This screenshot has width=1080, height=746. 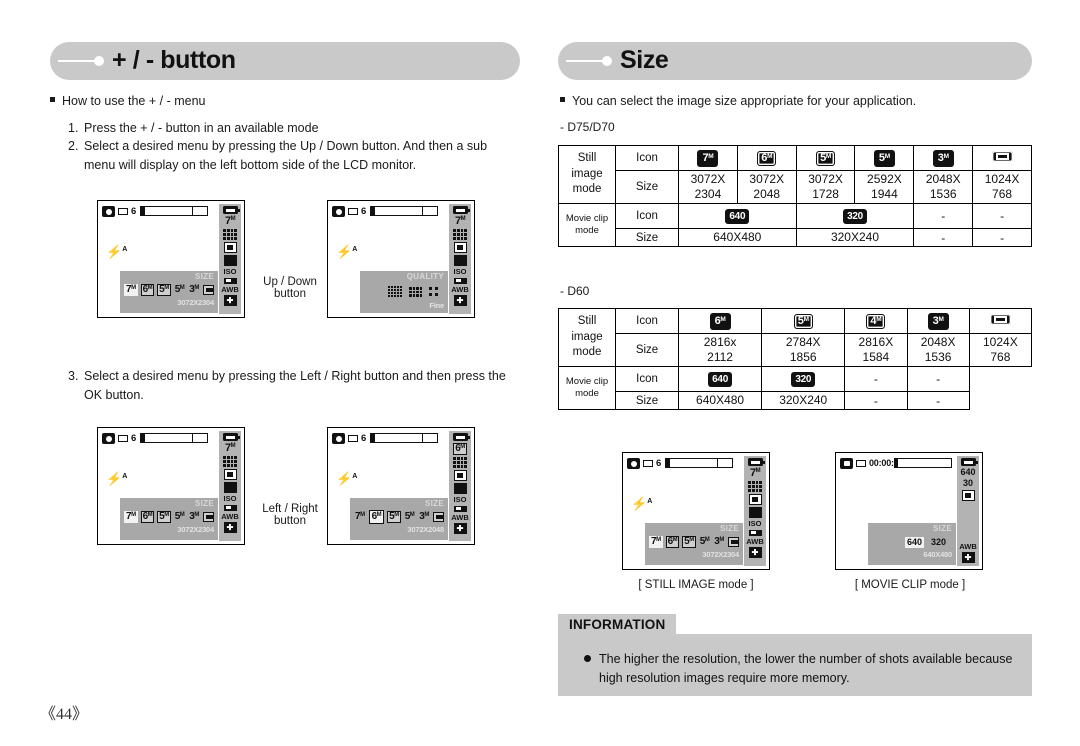 I want to click on quality-option-normal-icon, so click(x=433, y=292).